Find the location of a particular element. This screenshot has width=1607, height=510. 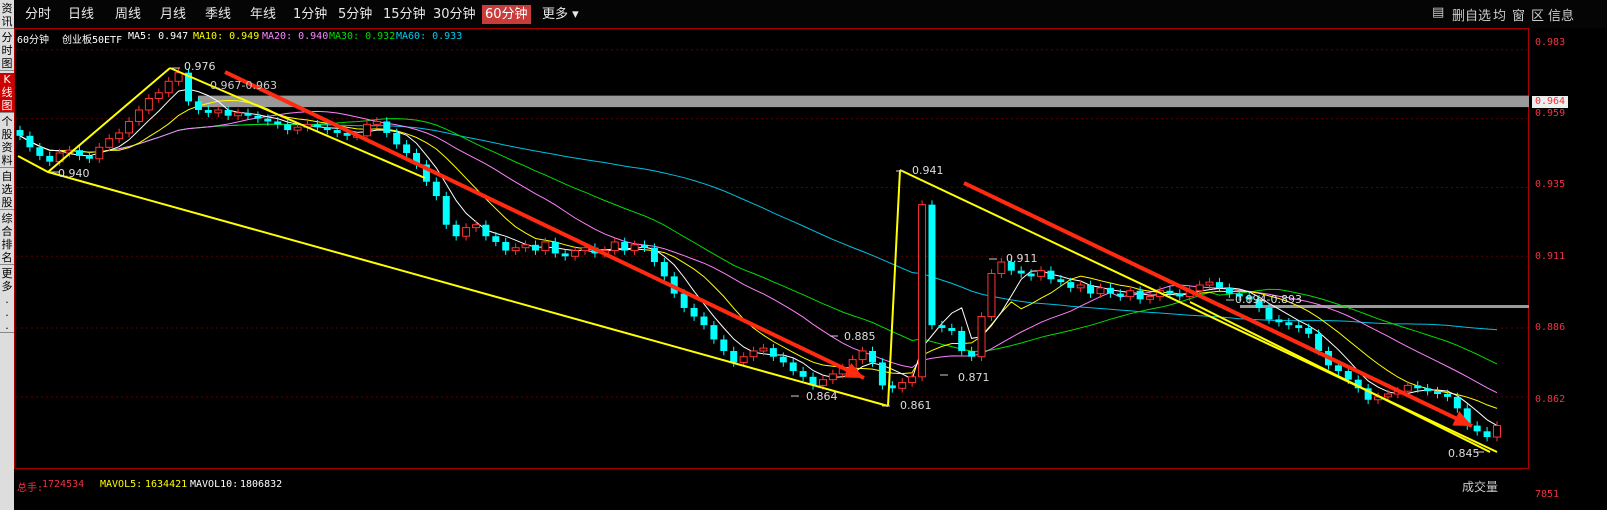

annotation-label: 0.967-0.963 is located at coordinates (243, 85).